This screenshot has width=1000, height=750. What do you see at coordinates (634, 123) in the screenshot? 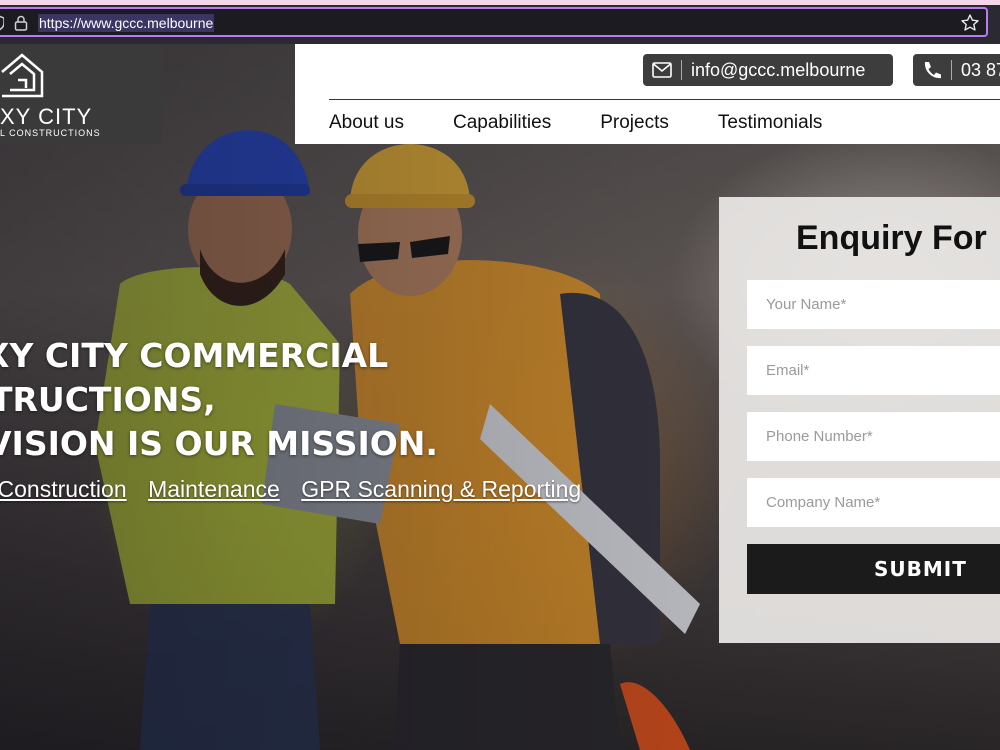
I see `nav-item-projects: Projects` at bounding box center [634, 123].